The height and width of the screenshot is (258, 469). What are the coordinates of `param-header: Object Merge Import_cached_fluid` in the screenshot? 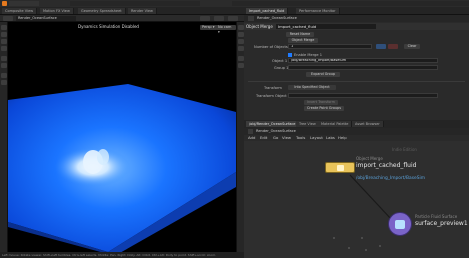 It's located at (356, 26).